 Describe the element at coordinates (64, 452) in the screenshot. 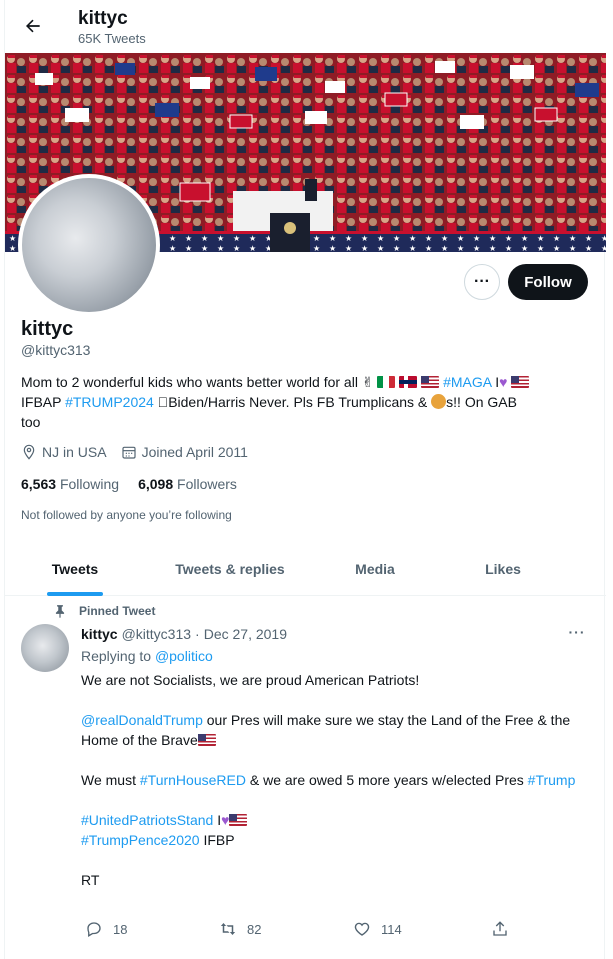

I see `profile-location: NJ in USA` at that location.